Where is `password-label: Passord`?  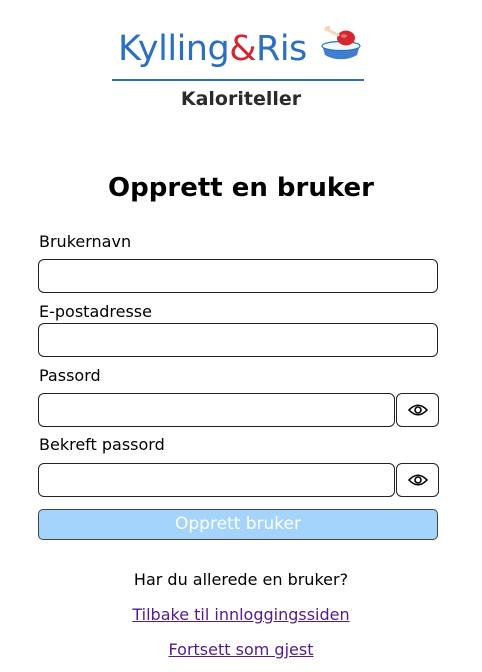 password-label: Passord is located at coordinates (70, 375).